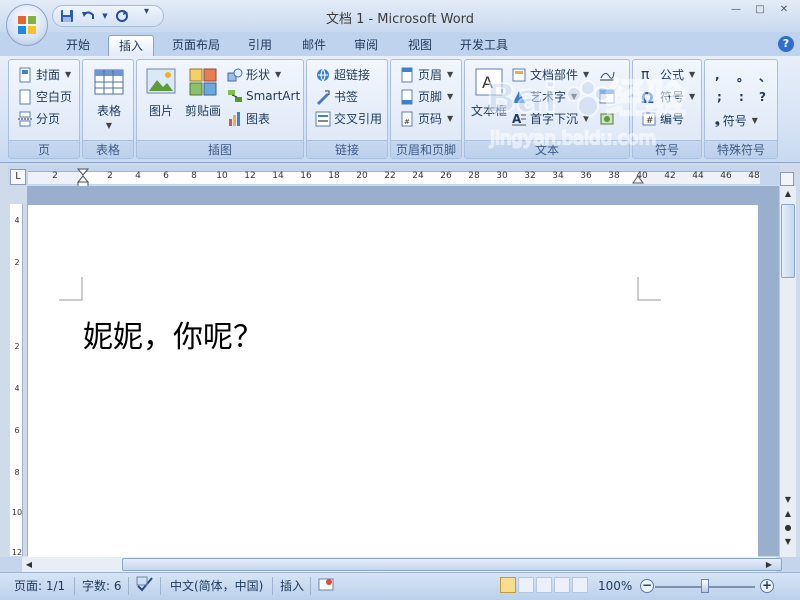  I want to click on picture-icon, so click(161, 82).